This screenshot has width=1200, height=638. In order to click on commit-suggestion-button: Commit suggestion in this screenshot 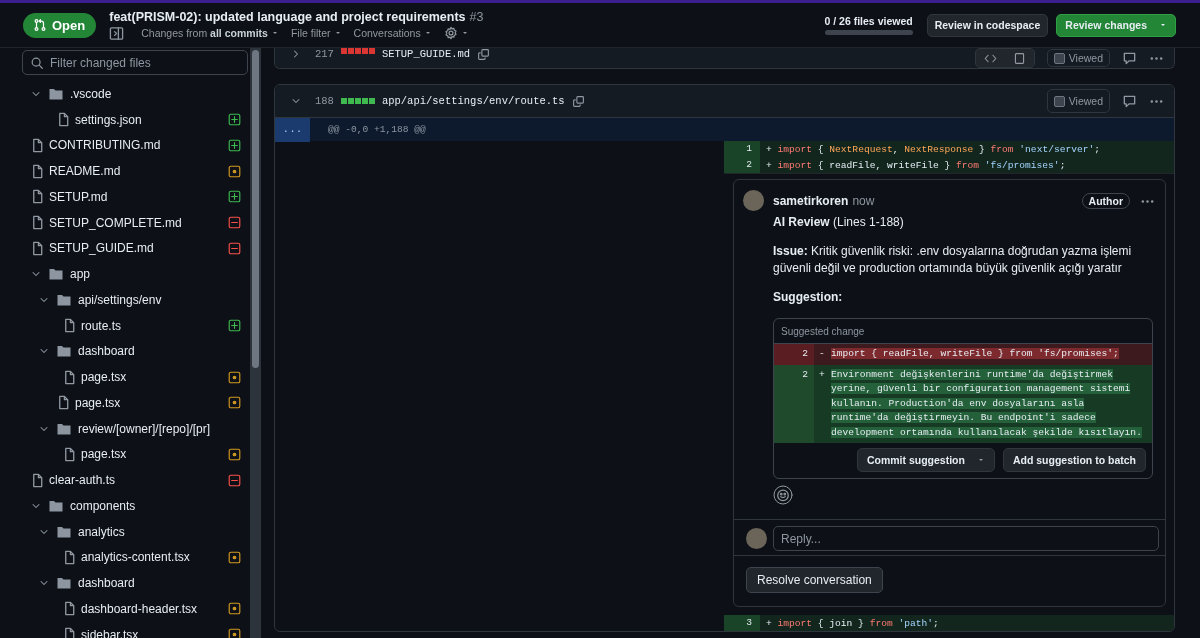, I will do `click(925, 460)`.